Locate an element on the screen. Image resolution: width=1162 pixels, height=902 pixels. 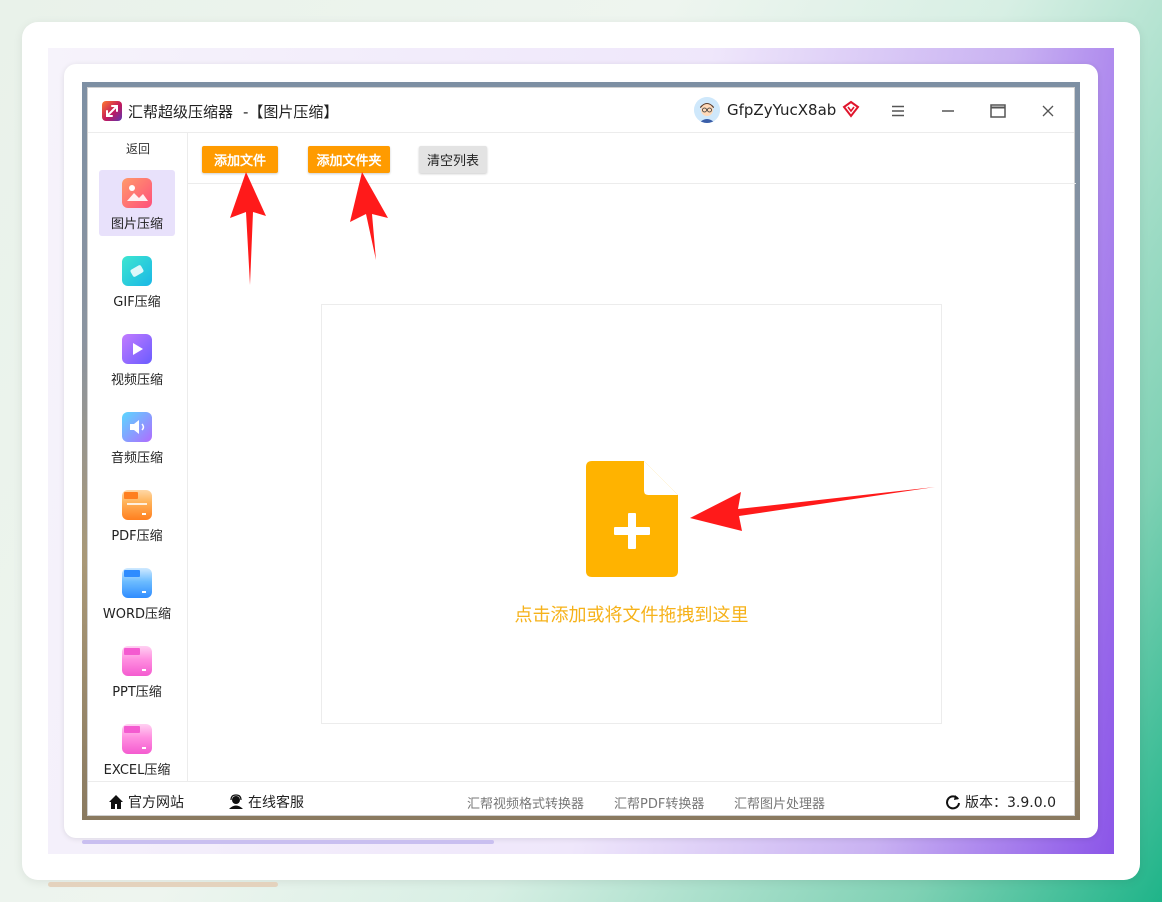
back-link: 返回 is located at coordinates (138, 148).